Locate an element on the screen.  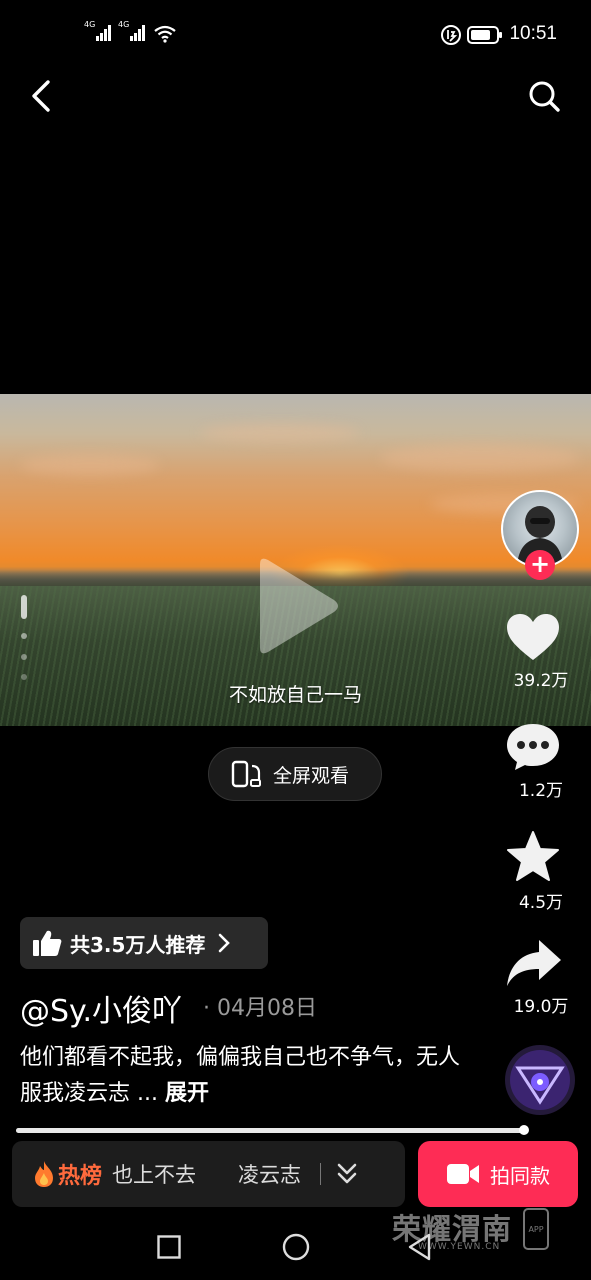
progress-bar is located at coordinates (272, 1130).